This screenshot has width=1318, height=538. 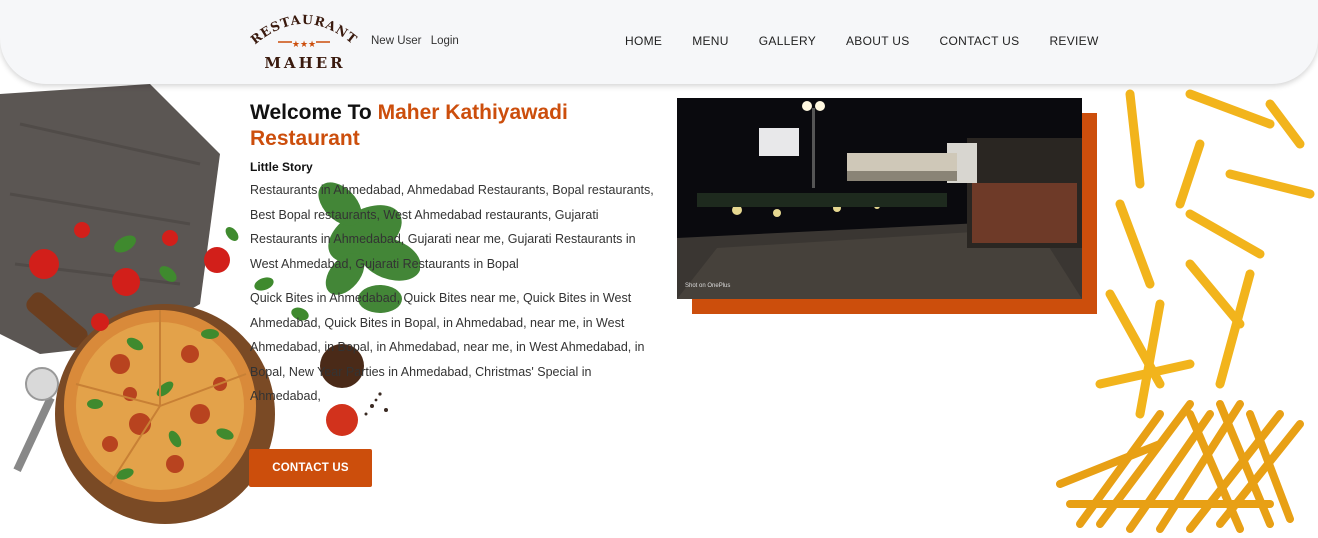 What do you see at coordinates (396, 41) in the screenshot?
I see `new-user-link: New User` at bounding box center [396, 41].